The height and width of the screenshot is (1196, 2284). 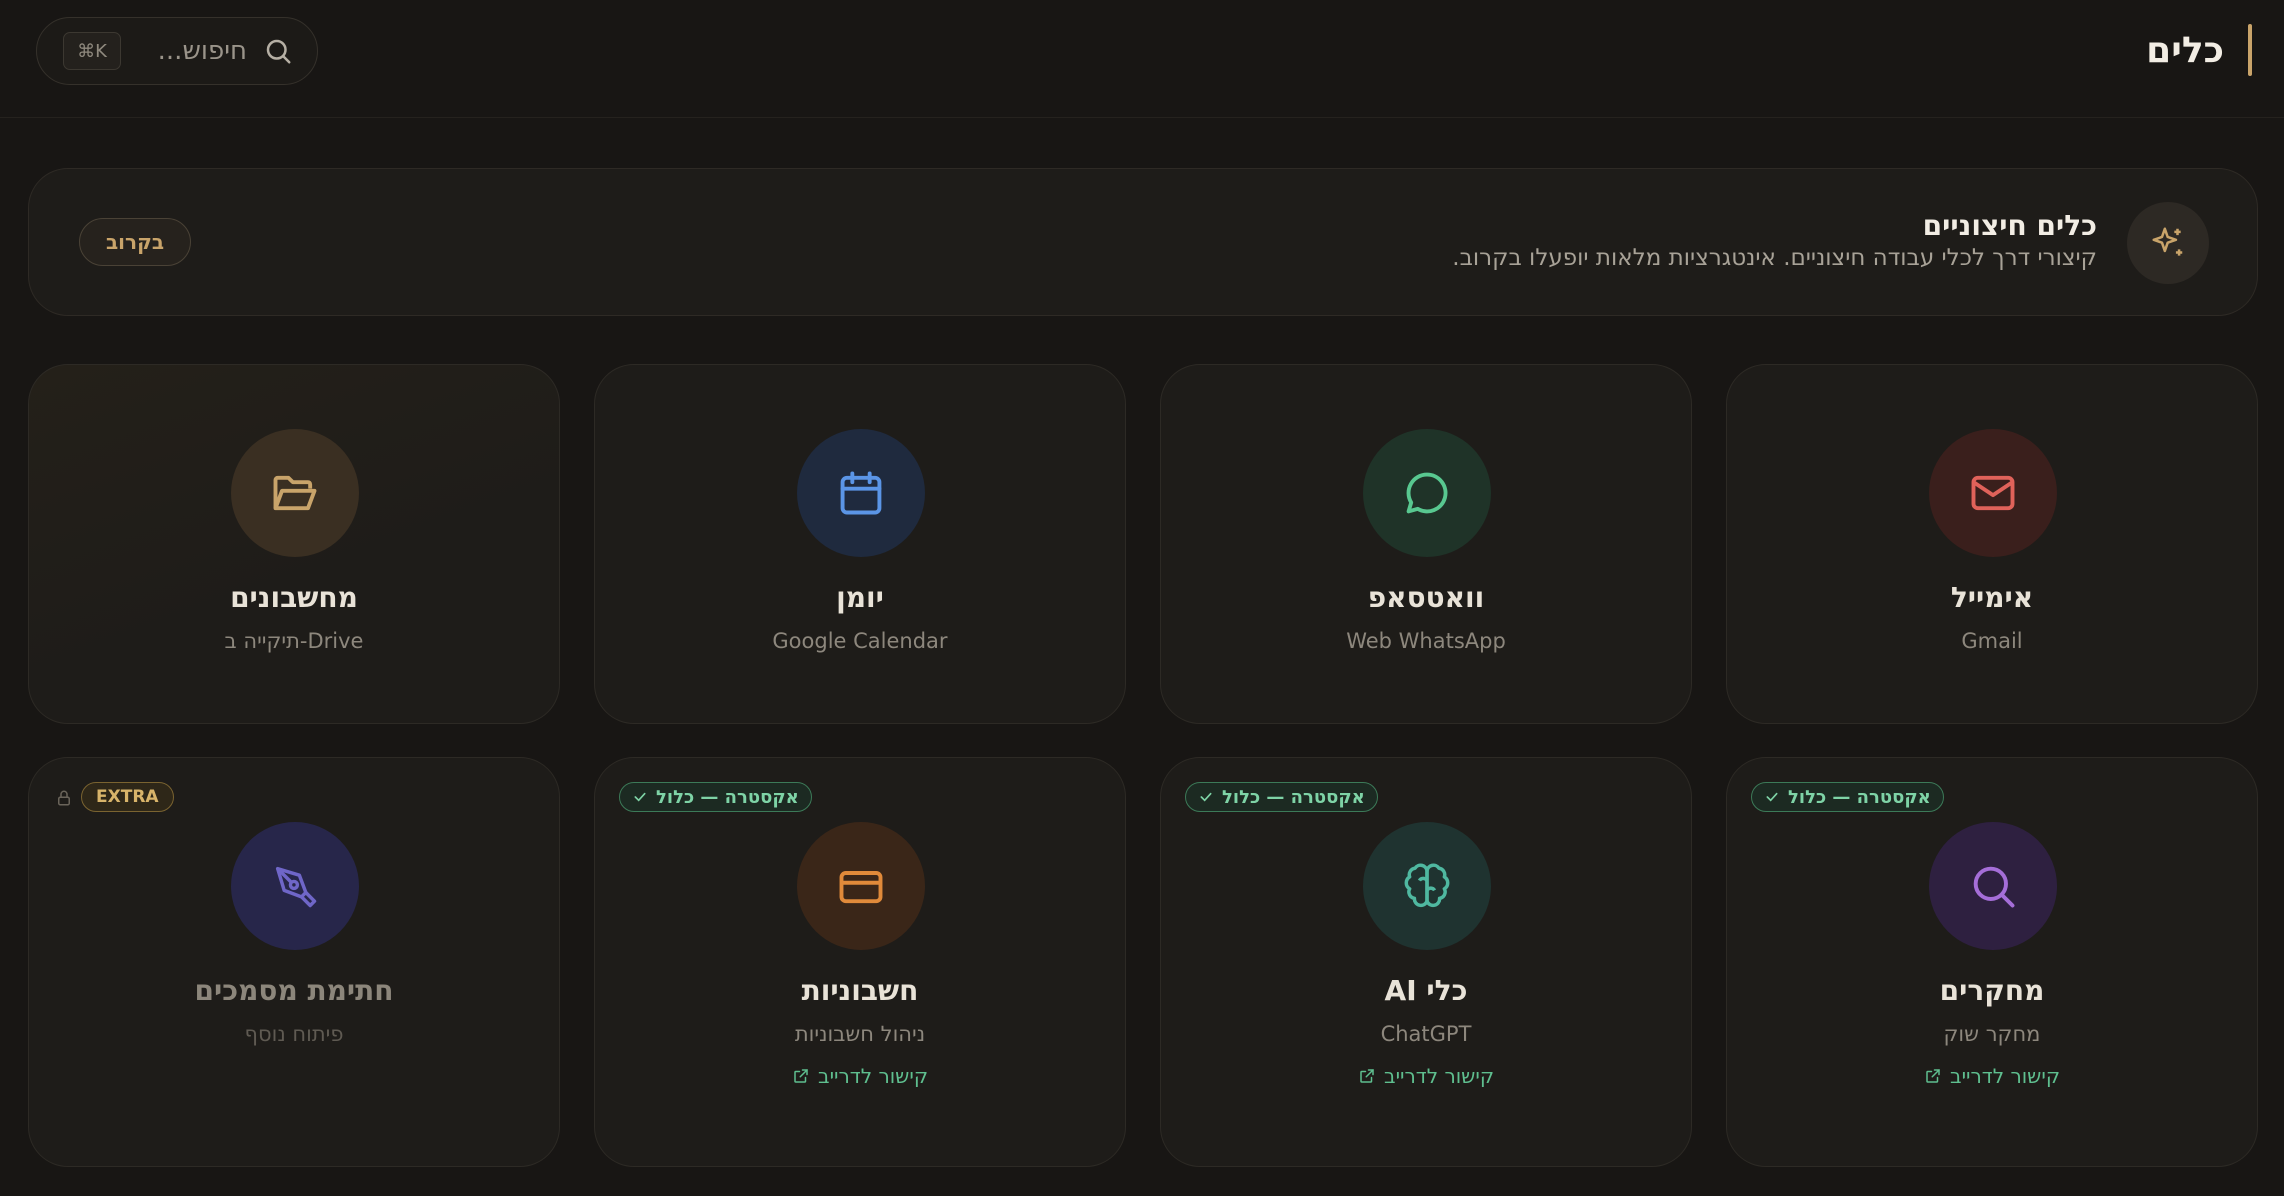 What do you see at coordinates (860, 990) in the screenshot?
I see `tool-title: חשבוניות` at bounding box center [860, 990].